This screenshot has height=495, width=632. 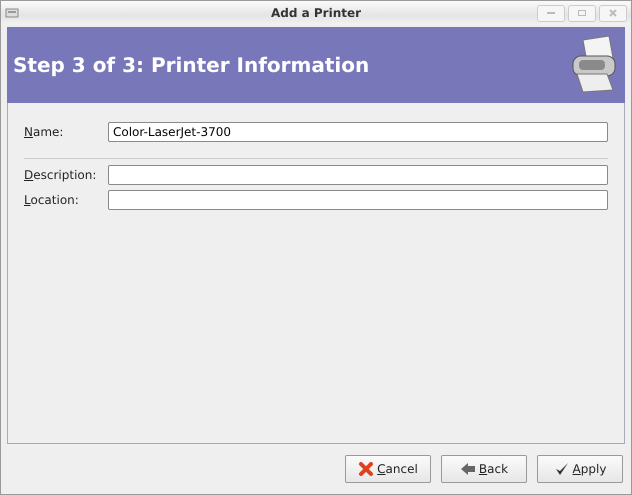 I want to click on cancel-button: Cancel, so click(x=388, y=469).